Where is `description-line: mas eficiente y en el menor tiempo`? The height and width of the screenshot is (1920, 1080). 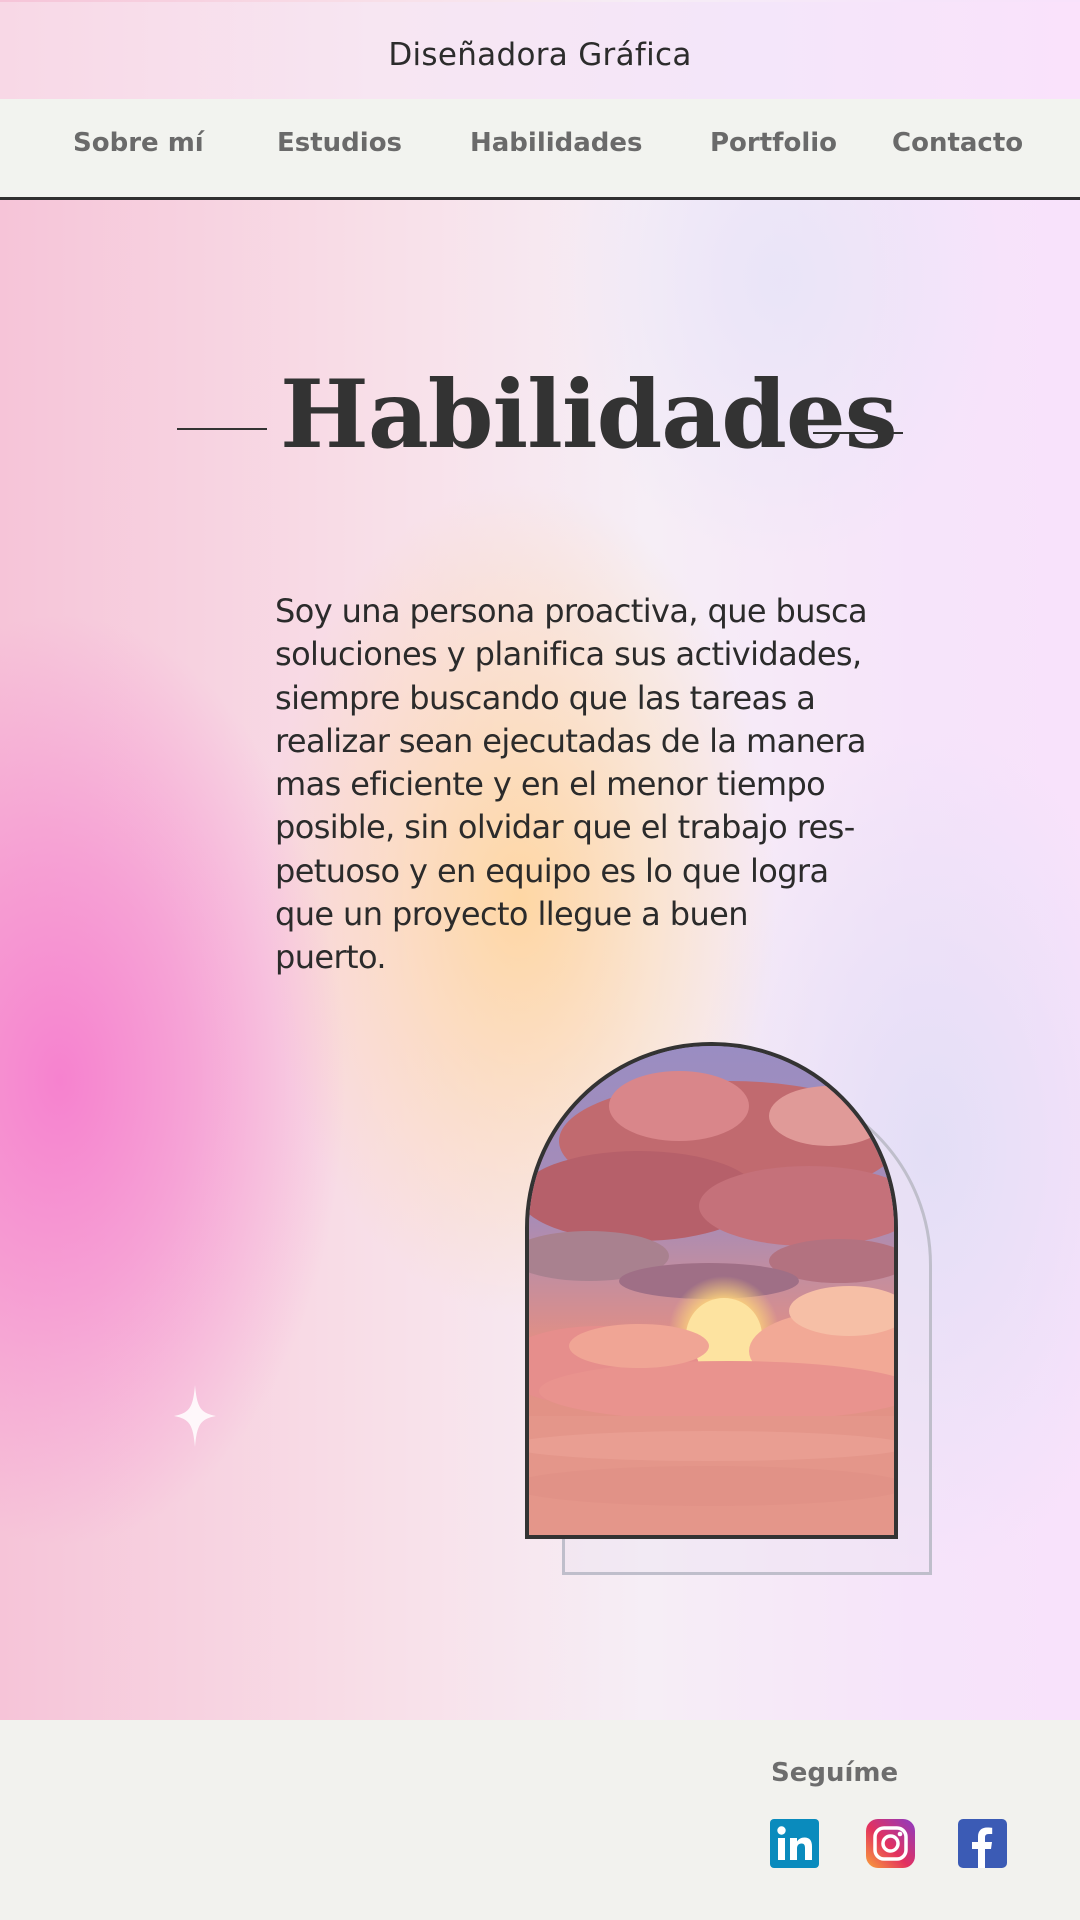 description-line: mas eficiente y en el menor tiempo is located at coordinates (550, 784).